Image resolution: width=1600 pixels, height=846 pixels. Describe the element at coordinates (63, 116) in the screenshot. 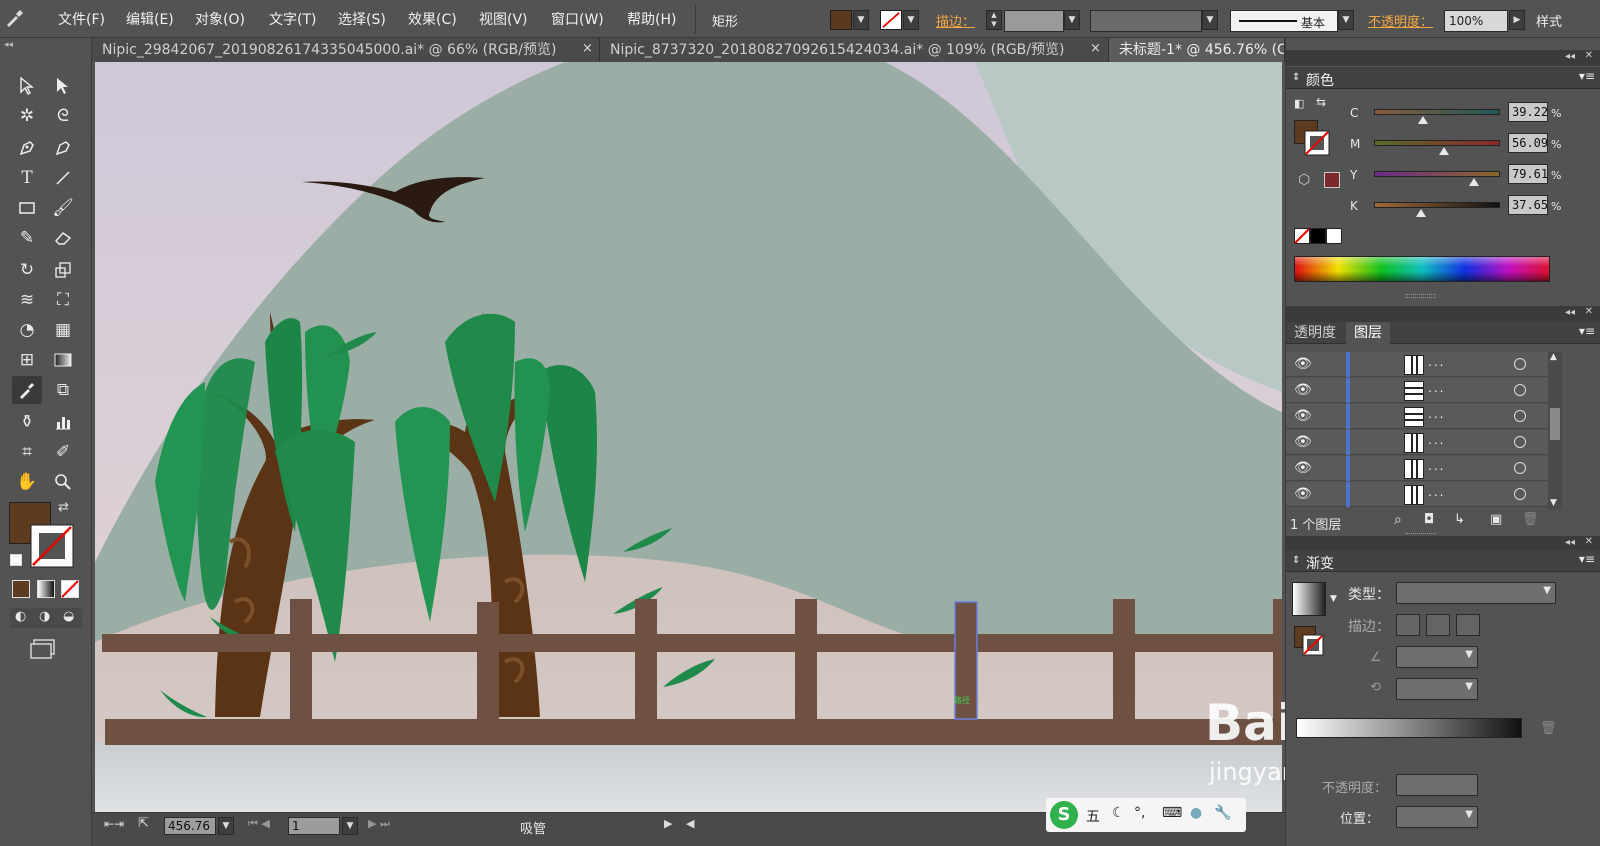

I see `lasso-tool: ᘓ` at that location.